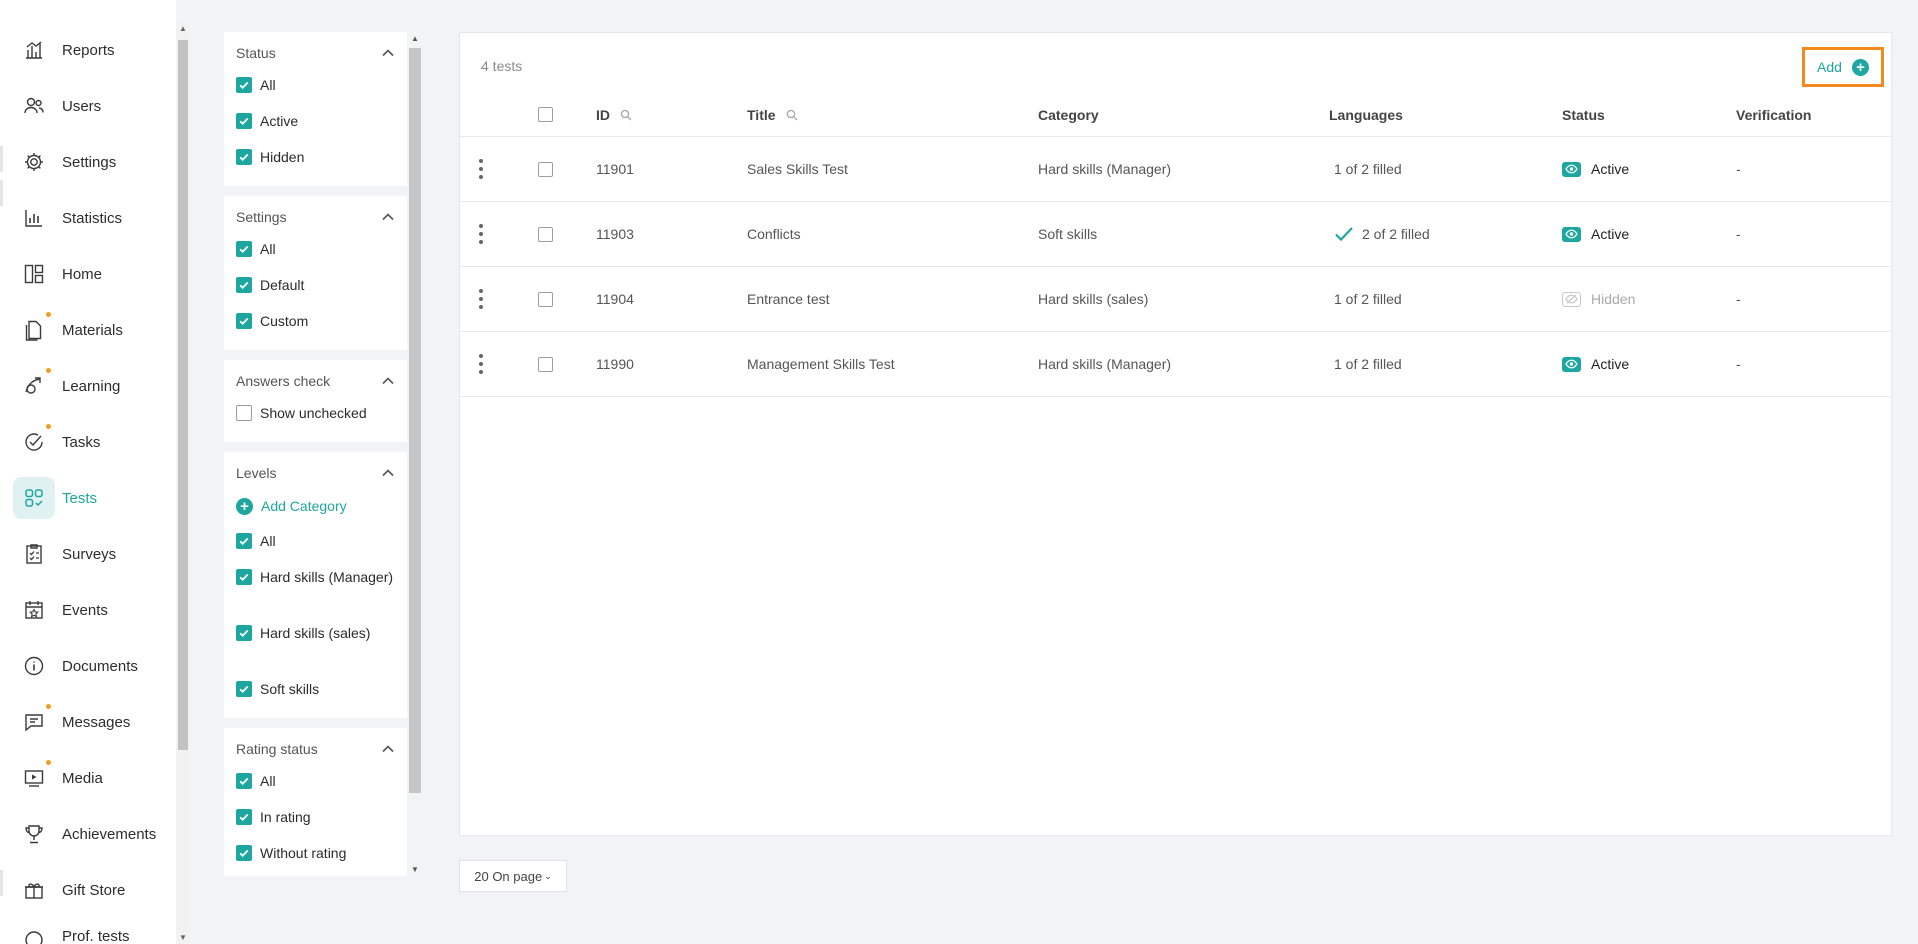 Image resolution: width=1918 pixels, height=944 pixels. Describe the element at coordinates (315, 818) in the screenshot. I see `filter-option: In rating` at that location.